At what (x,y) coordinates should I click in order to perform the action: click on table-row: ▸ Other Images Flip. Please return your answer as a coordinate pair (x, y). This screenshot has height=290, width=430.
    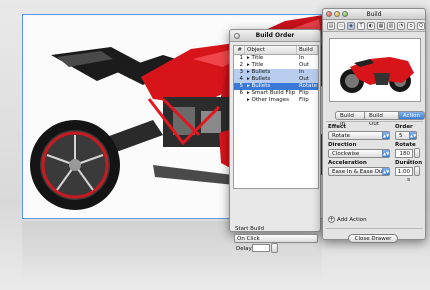
    Looking at the image, I should click on (276, 100).